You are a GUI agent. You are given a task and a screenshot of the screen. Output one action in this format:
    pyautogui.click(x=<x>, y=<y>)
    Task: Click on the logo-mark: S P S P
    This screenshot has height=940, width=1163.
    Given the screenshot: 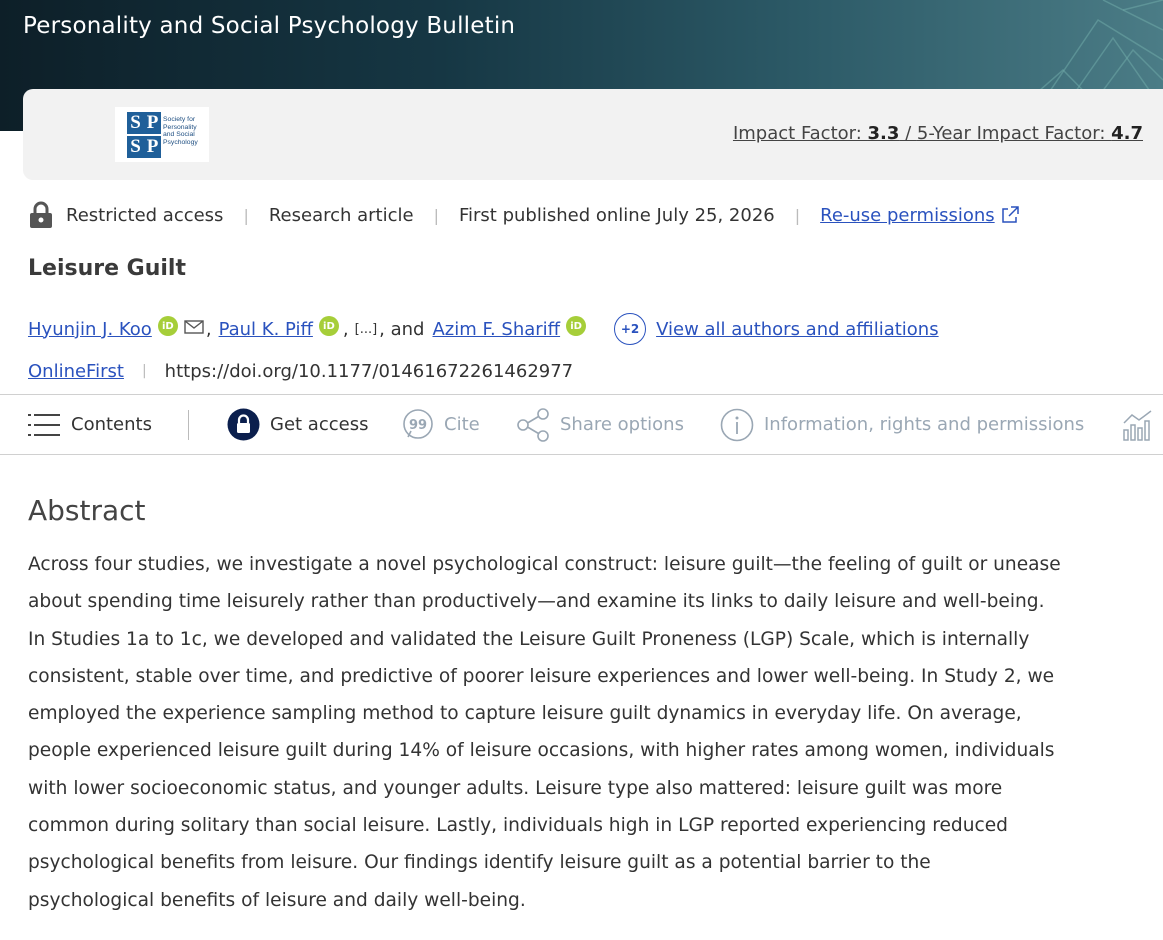 What is the action you would take?
    pyautogui.click(x=144, y=136)
    